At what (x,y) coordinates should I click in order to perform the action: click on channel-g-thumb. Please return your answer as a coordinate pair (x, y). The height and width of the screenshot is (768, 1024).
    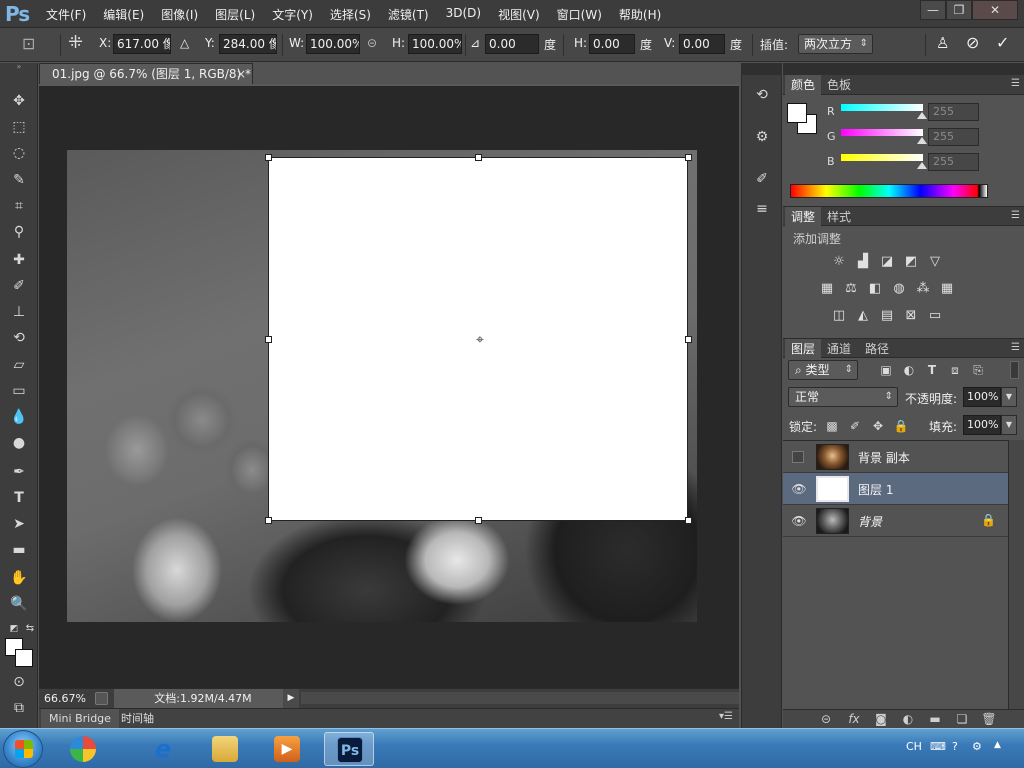
    Looking at the image, I should click on (922, 140).